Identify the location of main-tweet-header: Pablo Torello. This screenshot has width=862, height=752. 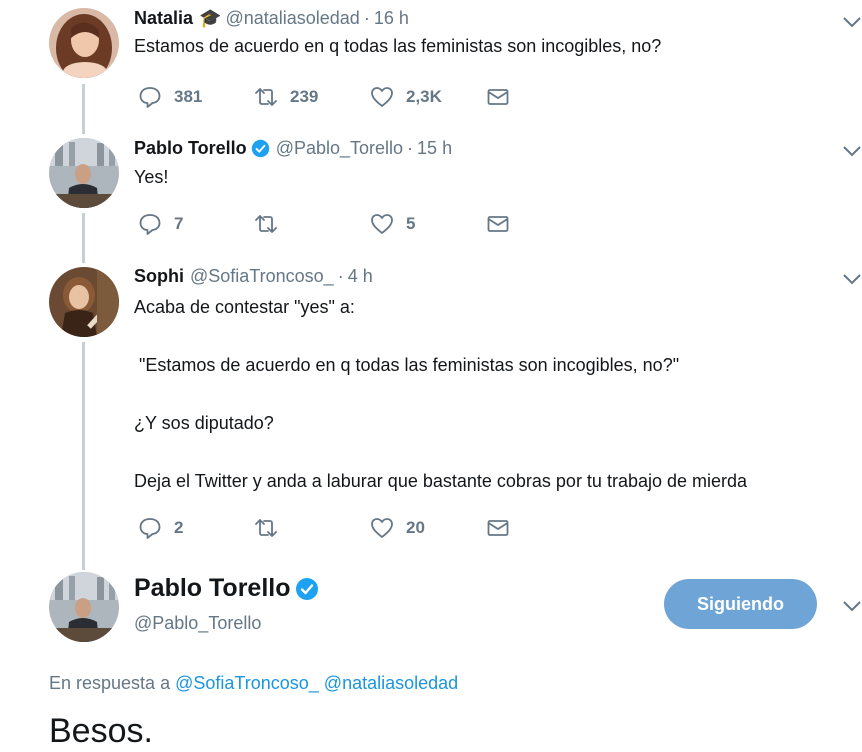
(229, 588).